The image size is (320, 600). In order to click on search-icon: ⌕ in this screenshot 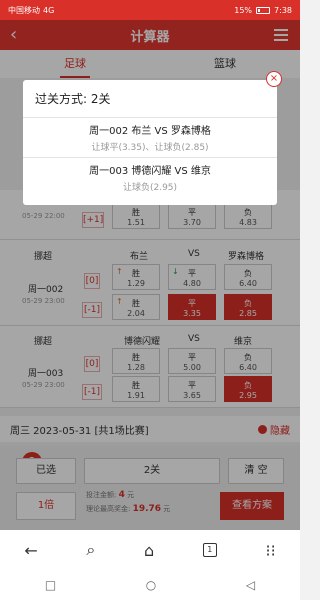, I will do `click(90, 550)`.